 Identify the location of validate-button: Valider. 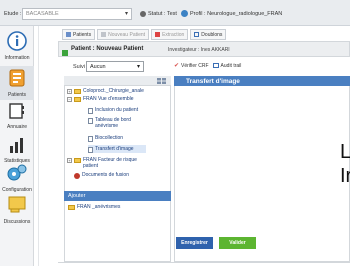
(237, 243).